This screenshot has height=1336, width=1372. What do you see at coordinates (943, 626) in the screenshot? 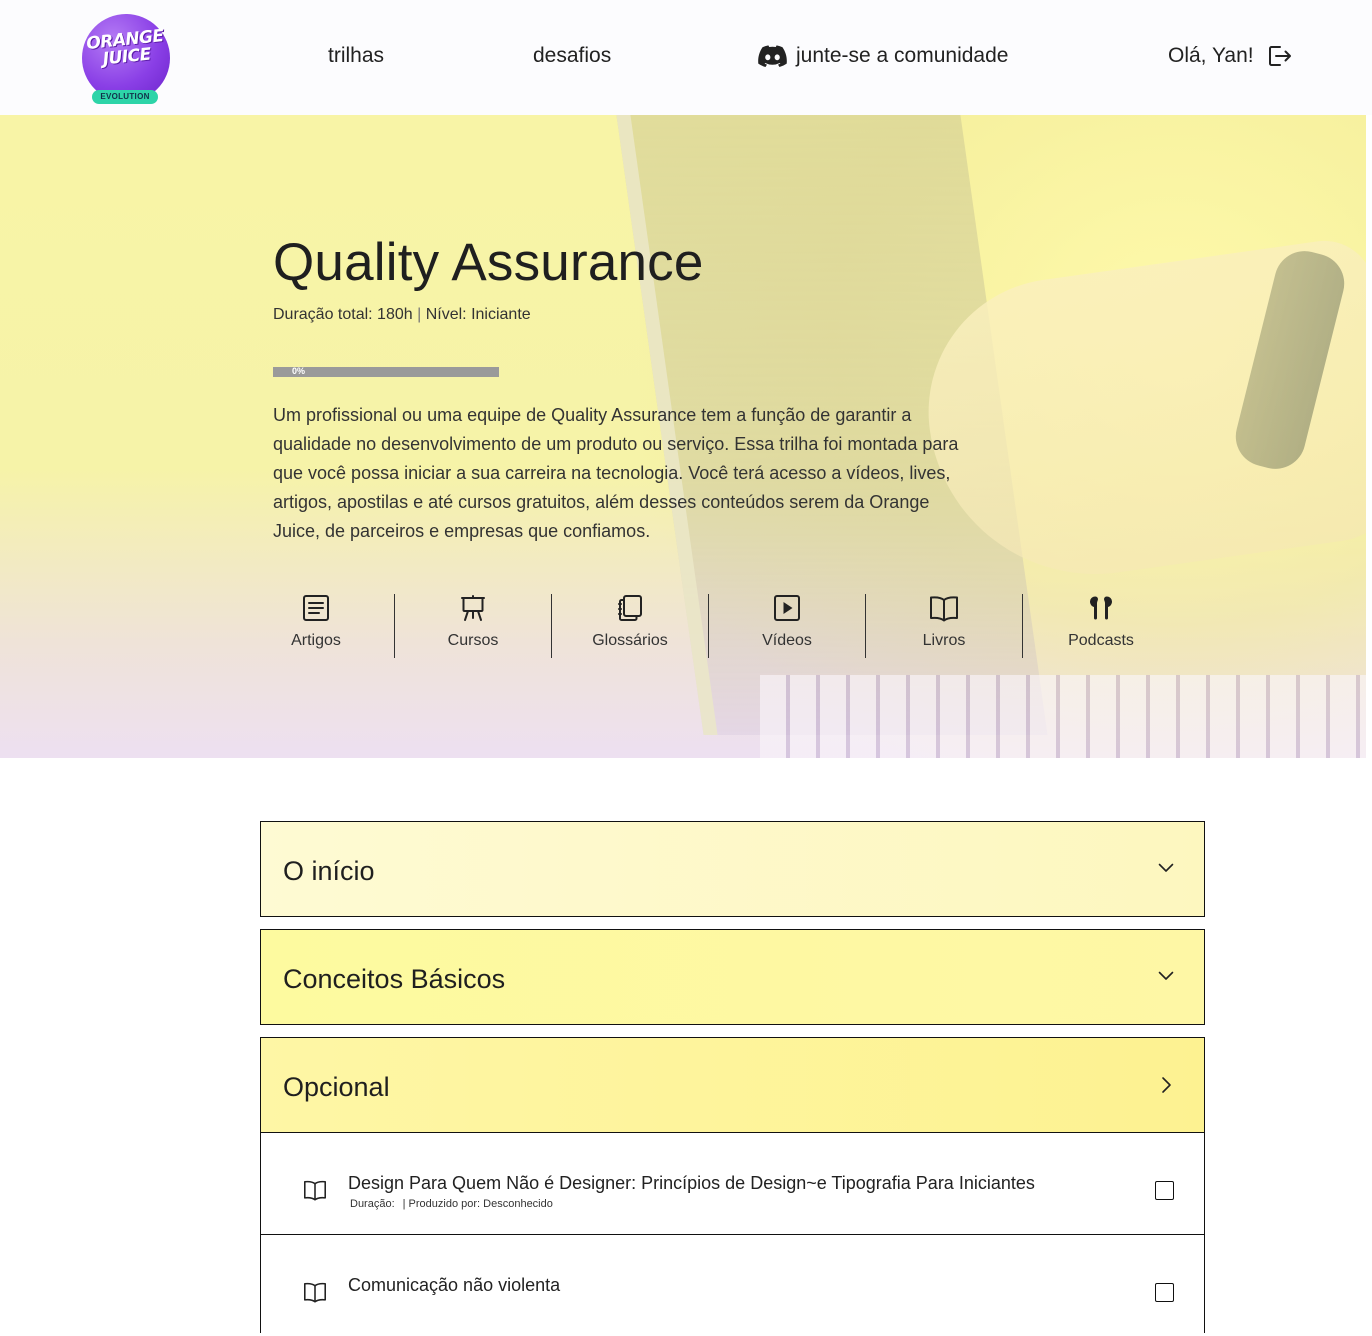
I see `content-type-livros: Livros` at bounding box center [943, 626].